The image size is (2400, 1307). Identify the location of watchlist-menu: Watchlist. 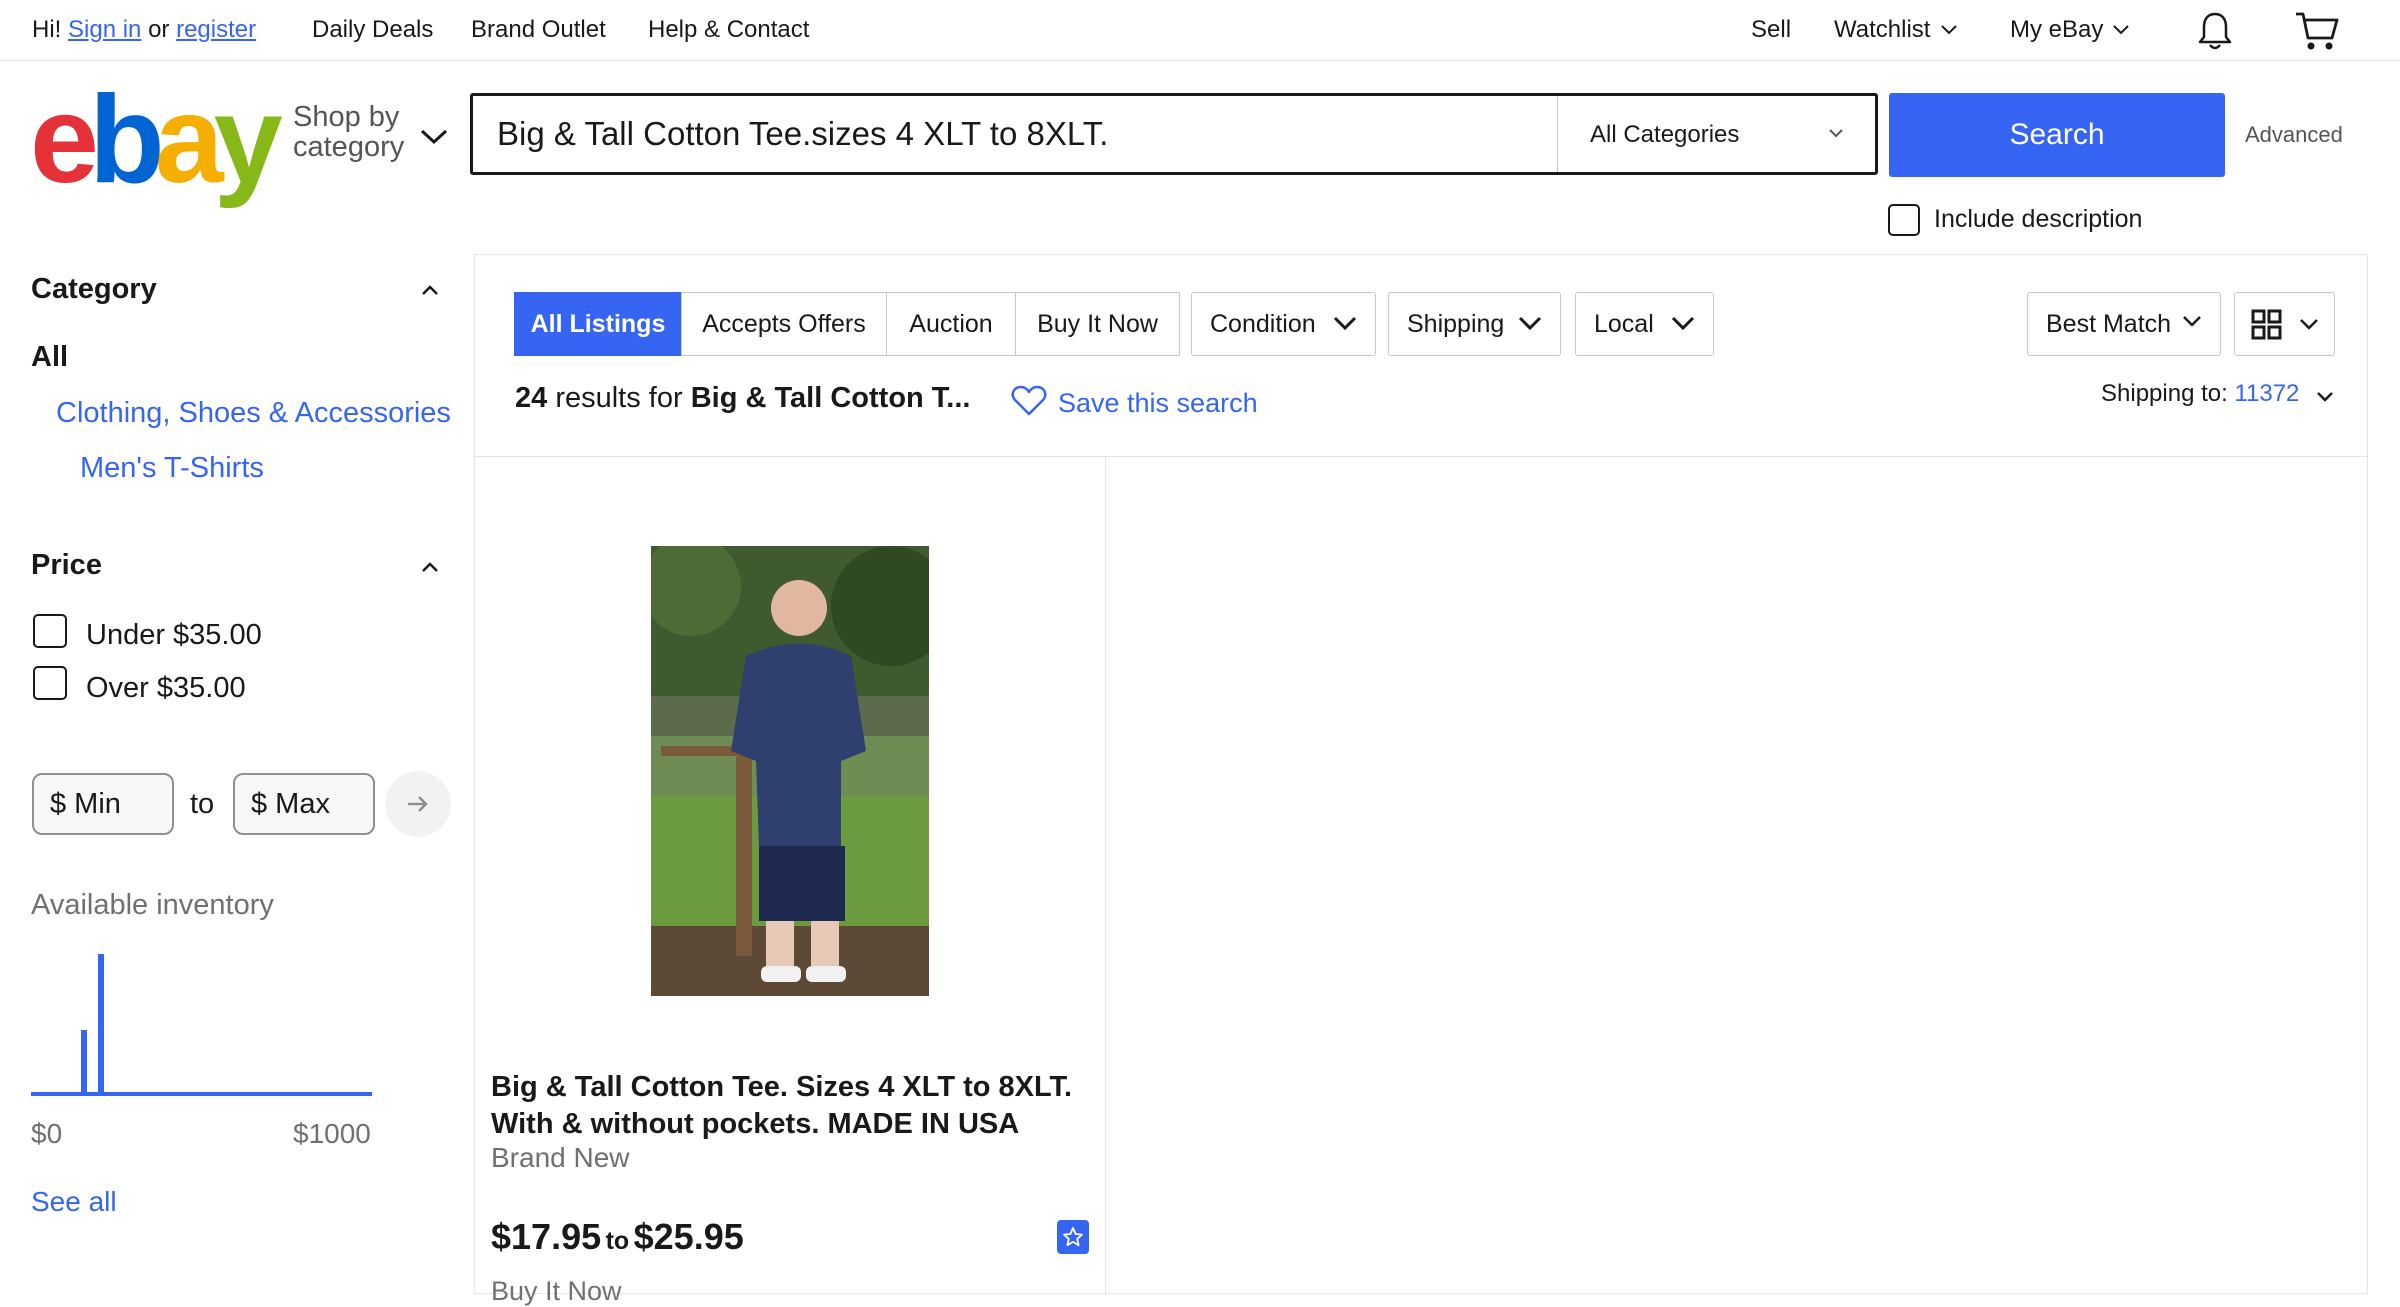
(1882, 30).